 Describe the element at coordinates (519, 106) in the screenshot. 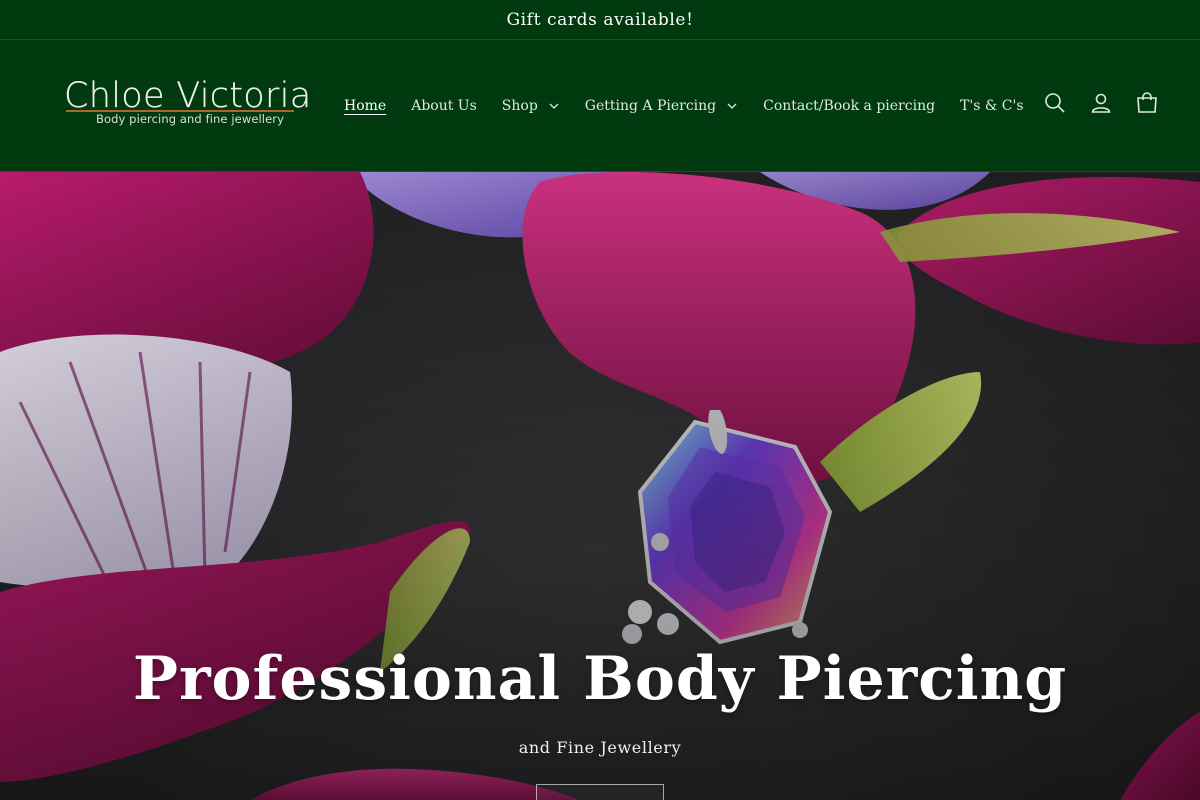

I see `nav-item-label: Shop` at that location.